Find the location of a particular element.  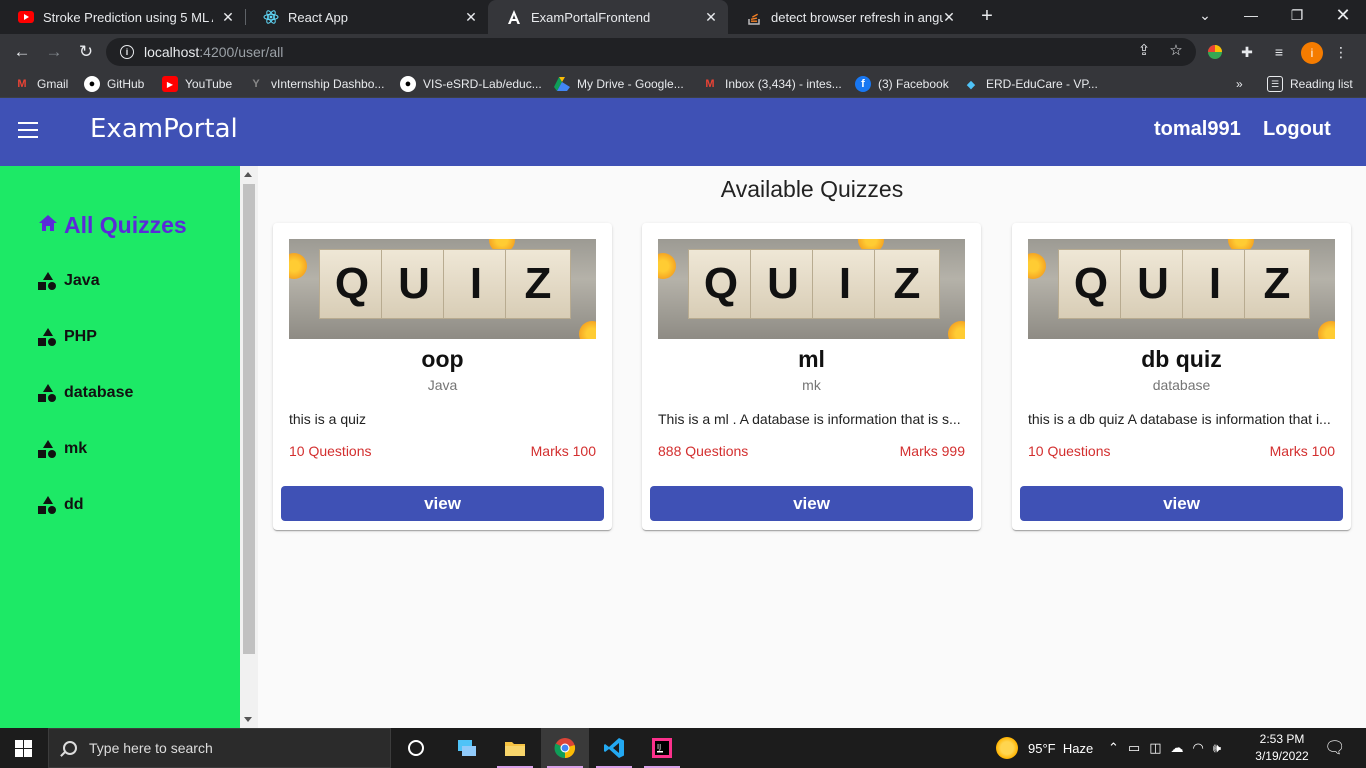

battery-icon: ▭ is located at coordinates (1134, 748).